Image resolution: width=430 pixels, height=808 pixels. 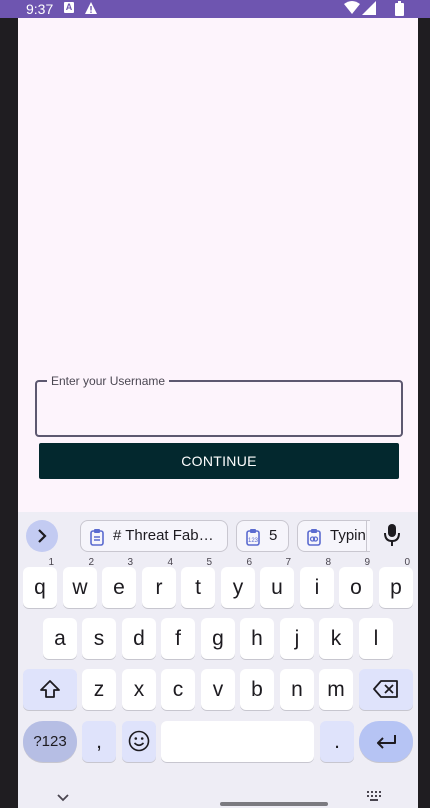 I want to click on comma-key: ,, so click(x=99, y=741).